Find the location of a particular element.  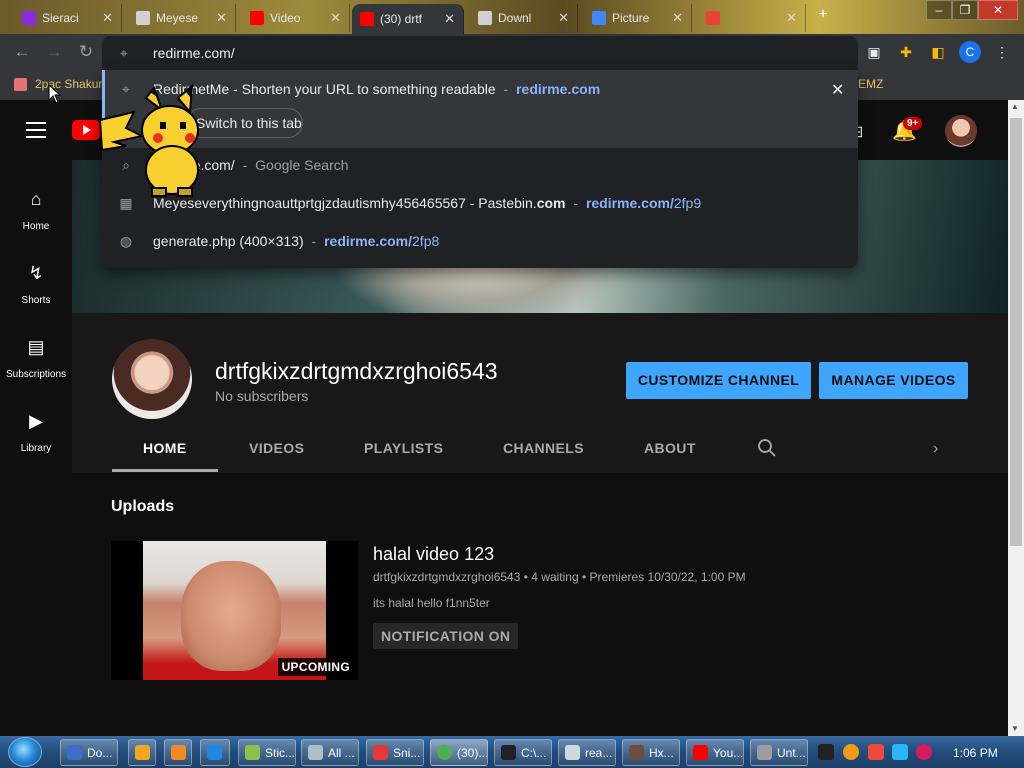

forward-icon: → is located at coordinates (54, 52).